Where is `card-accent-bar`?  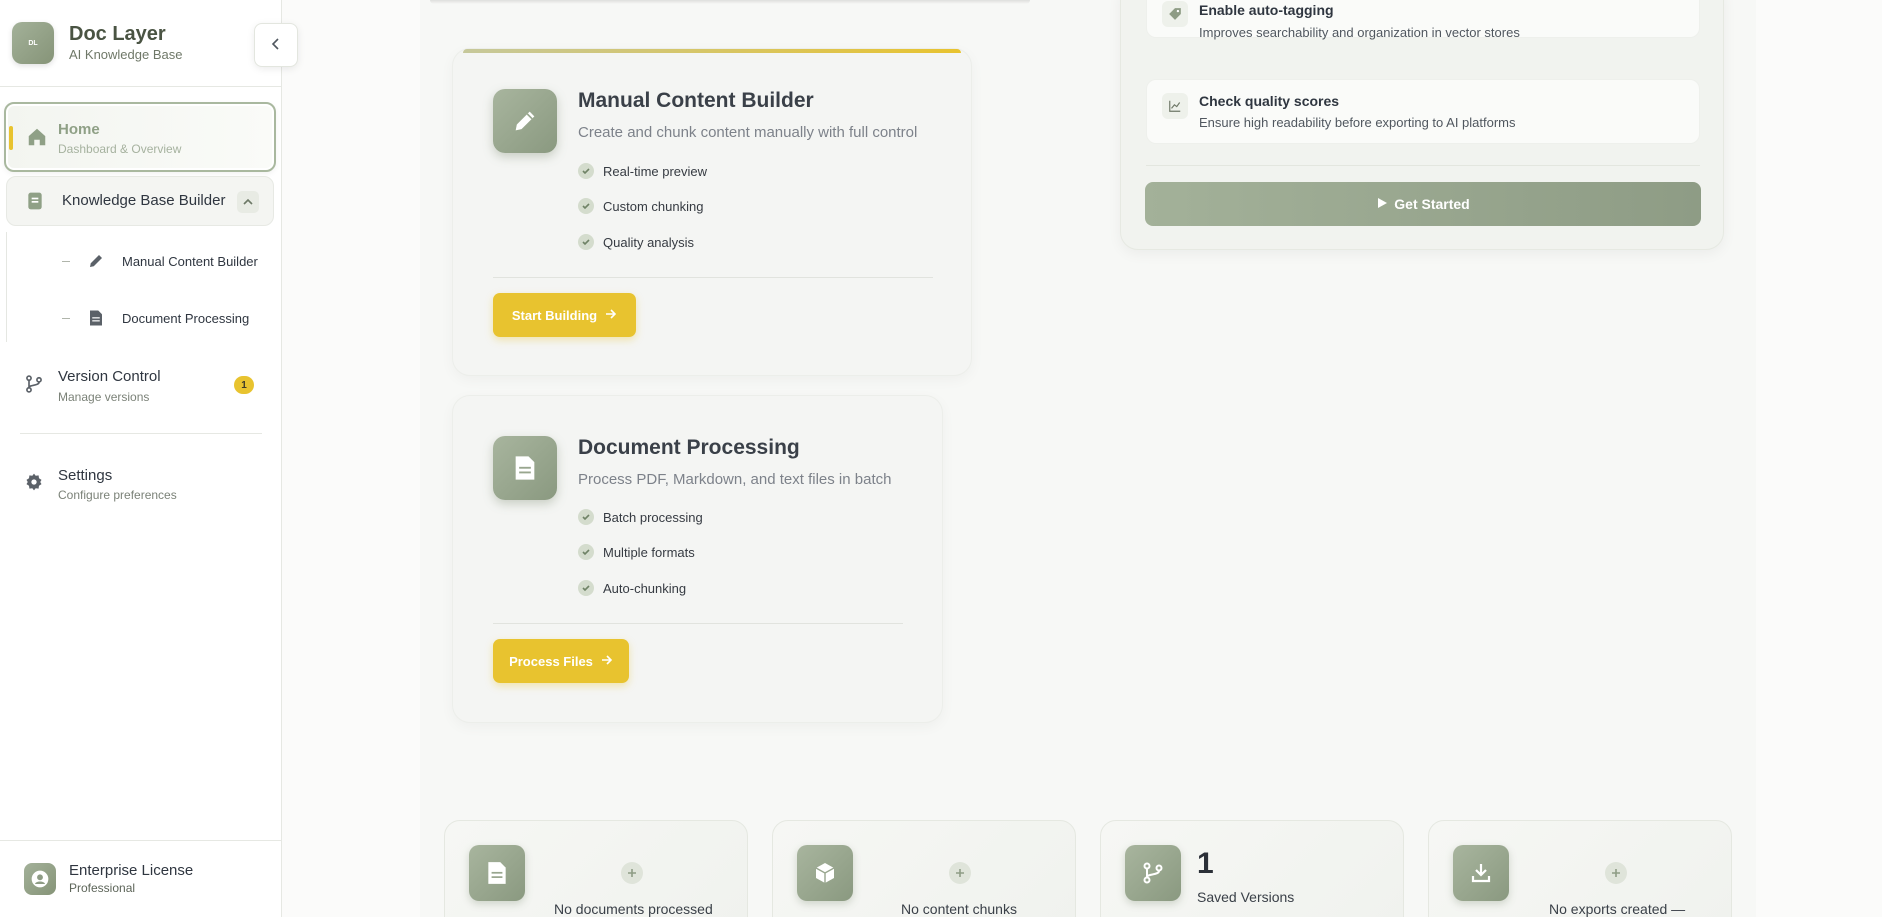 card-accent-bar is located at coordinates (712, 51).